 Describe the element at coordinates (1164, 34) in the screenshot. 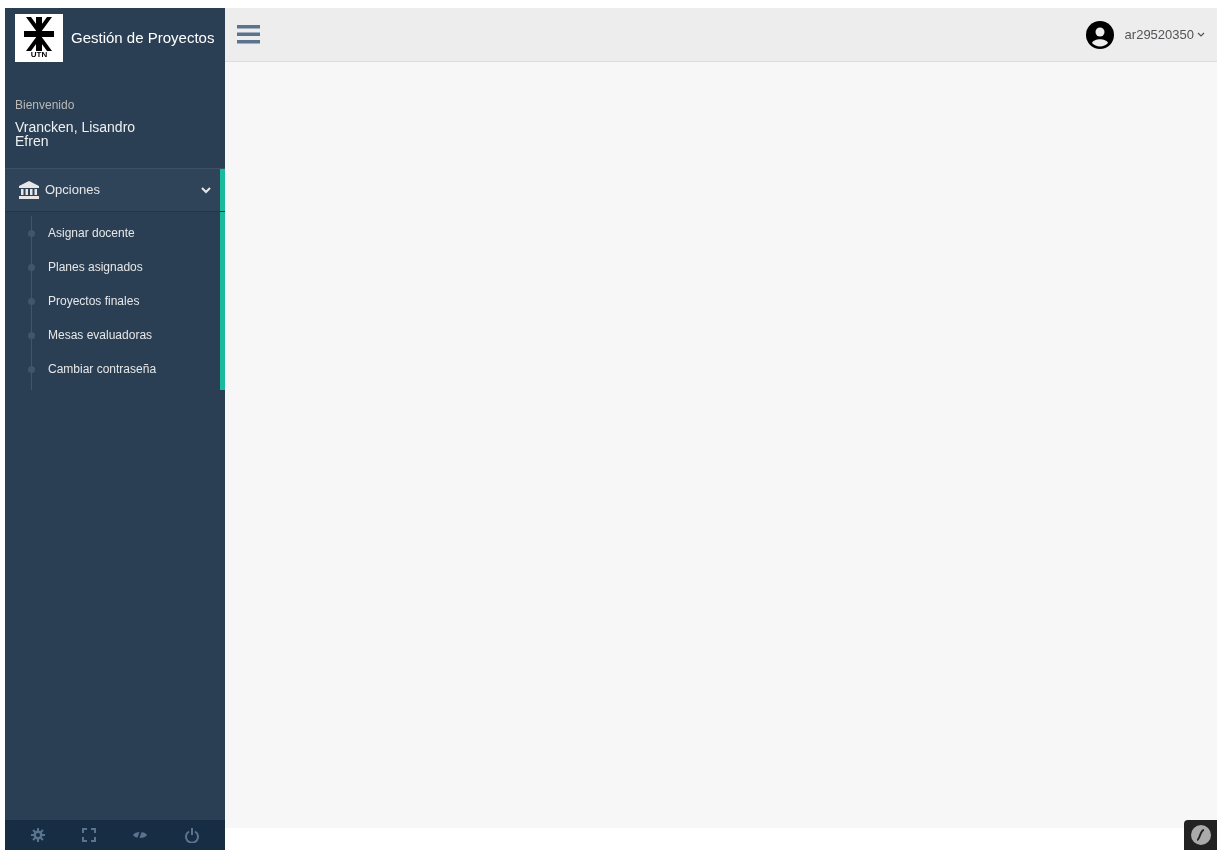

I see `user-menu-button: ar29520350` at that location.